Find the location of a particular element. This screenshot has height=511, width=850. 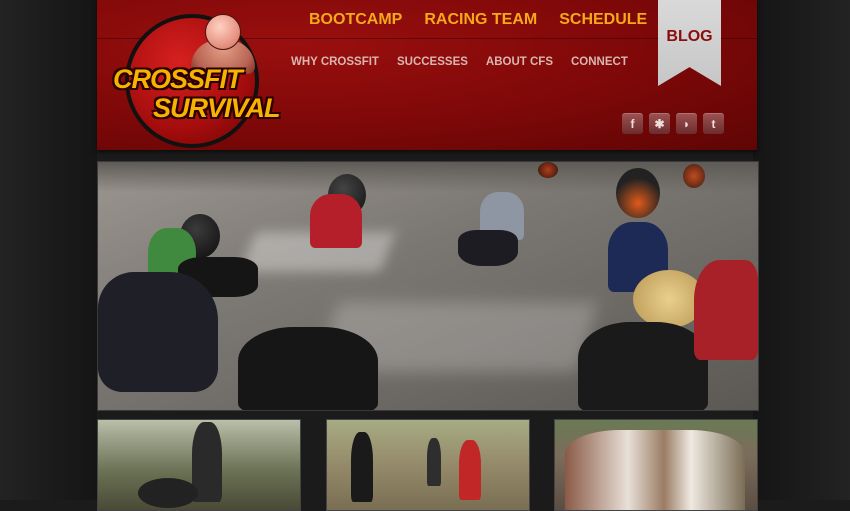

logo-text-crossfit: CROSSFIT is located at coordinates (178, 79).